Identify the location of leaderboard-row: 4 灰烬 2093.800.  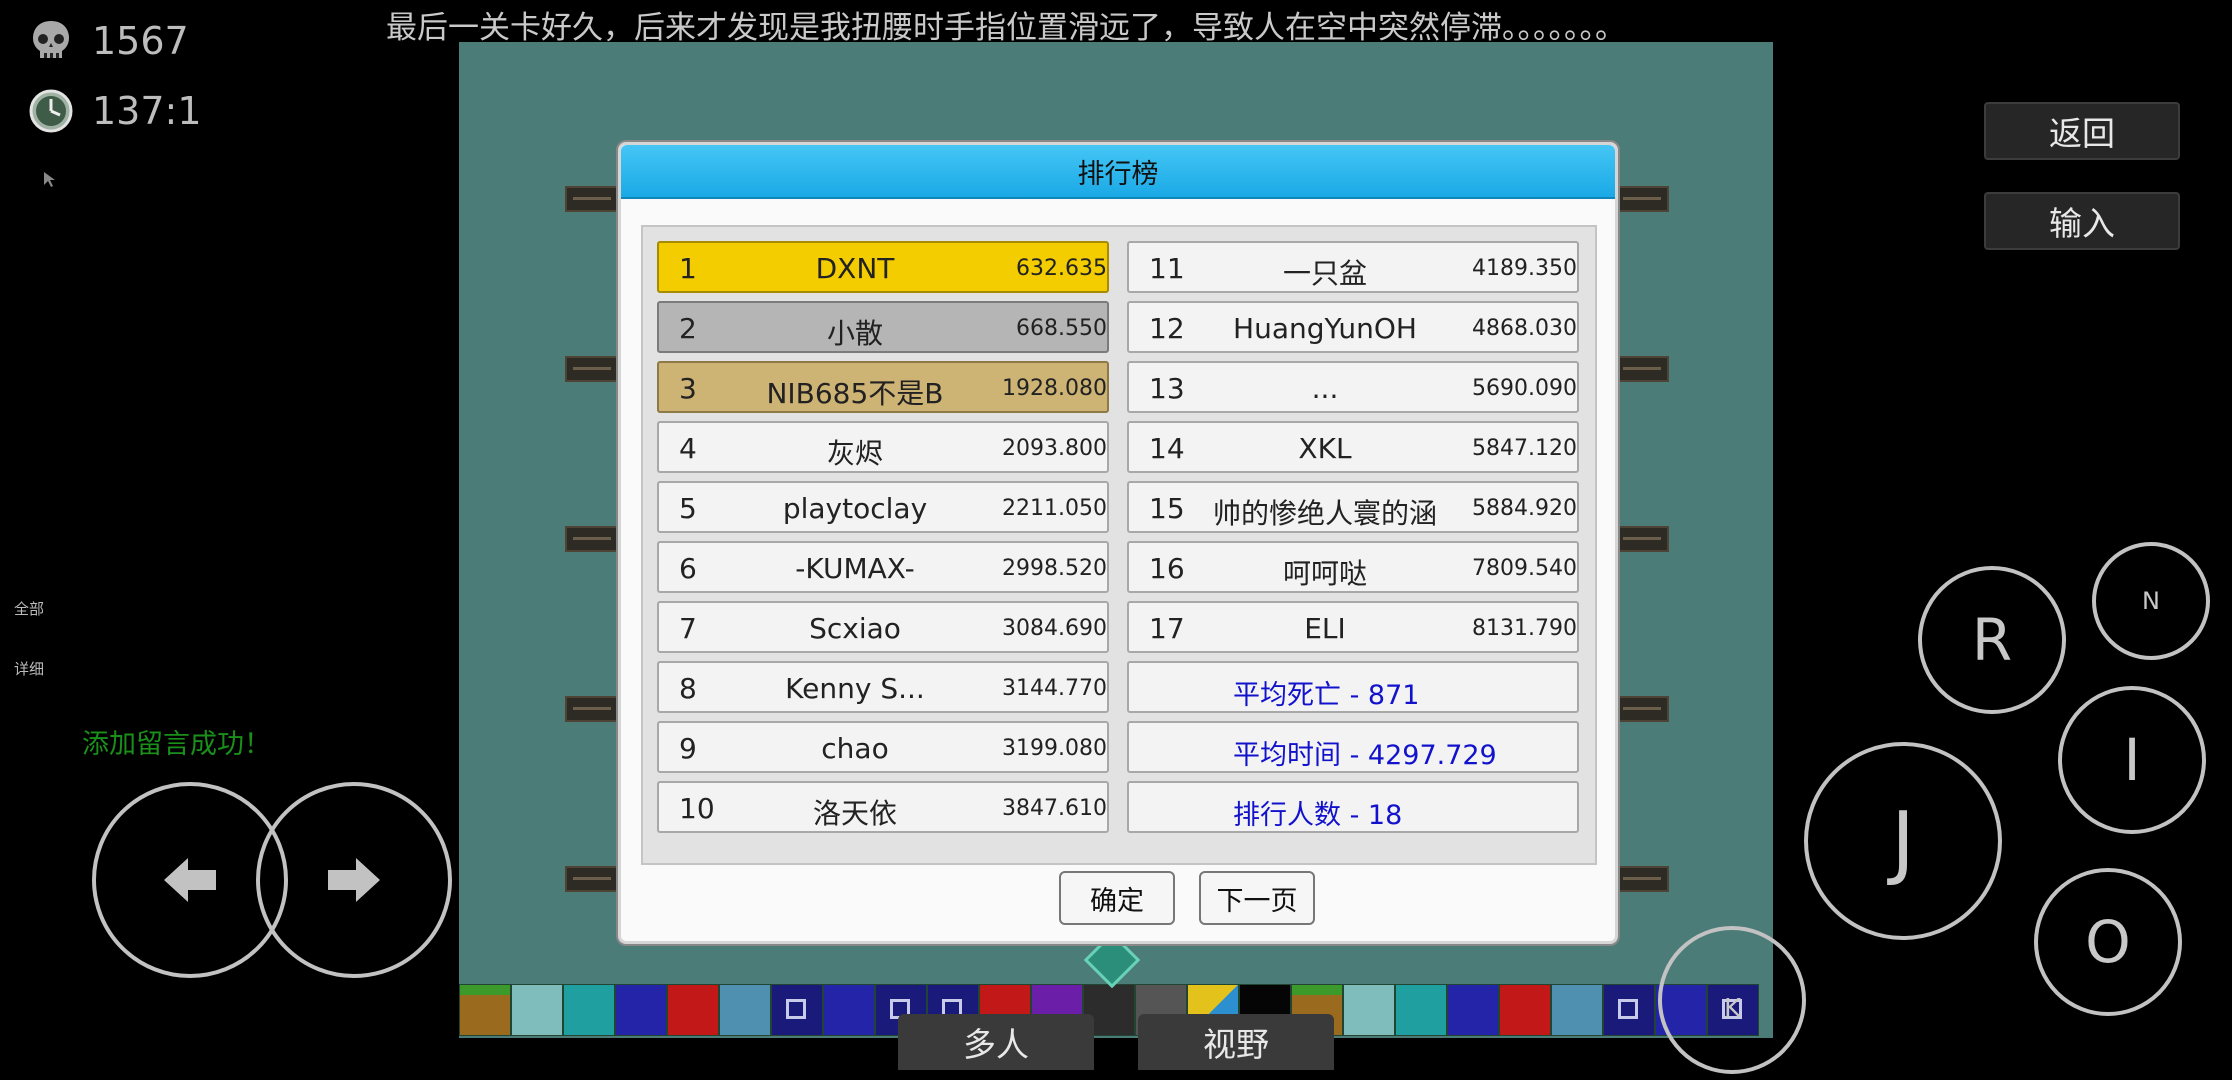
(883, 447).